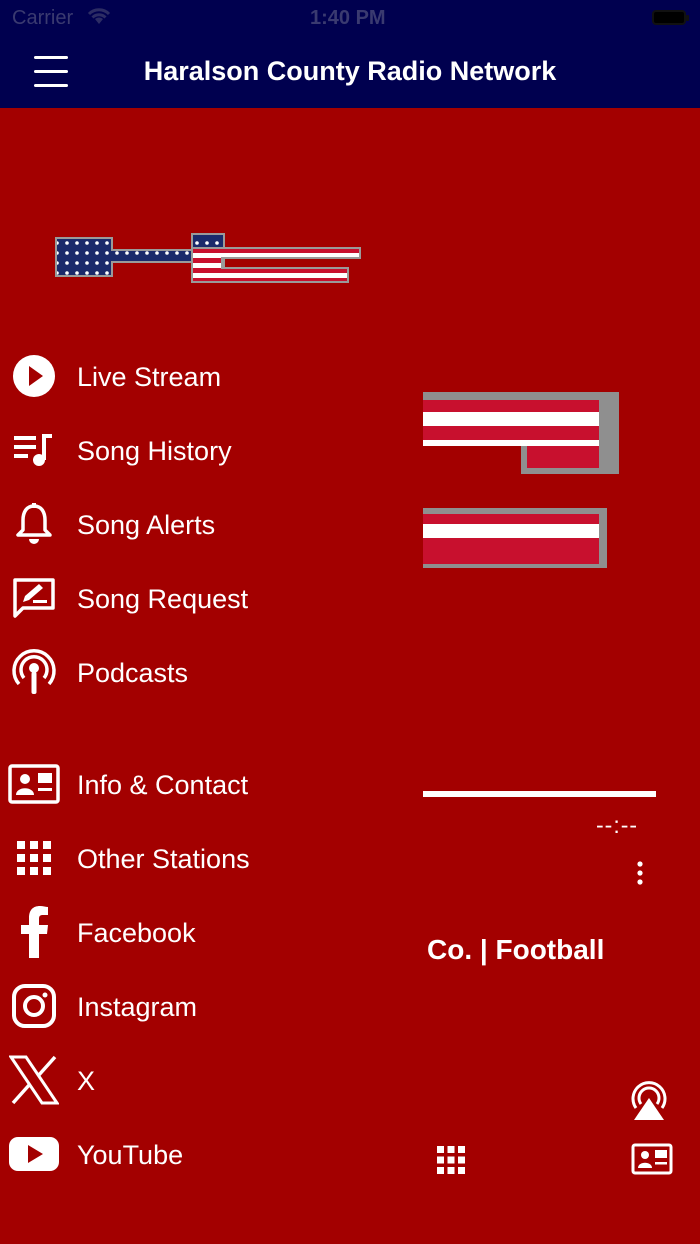  I want to click on status-bar: Carrier 1:40 PM, so click(350, 18).